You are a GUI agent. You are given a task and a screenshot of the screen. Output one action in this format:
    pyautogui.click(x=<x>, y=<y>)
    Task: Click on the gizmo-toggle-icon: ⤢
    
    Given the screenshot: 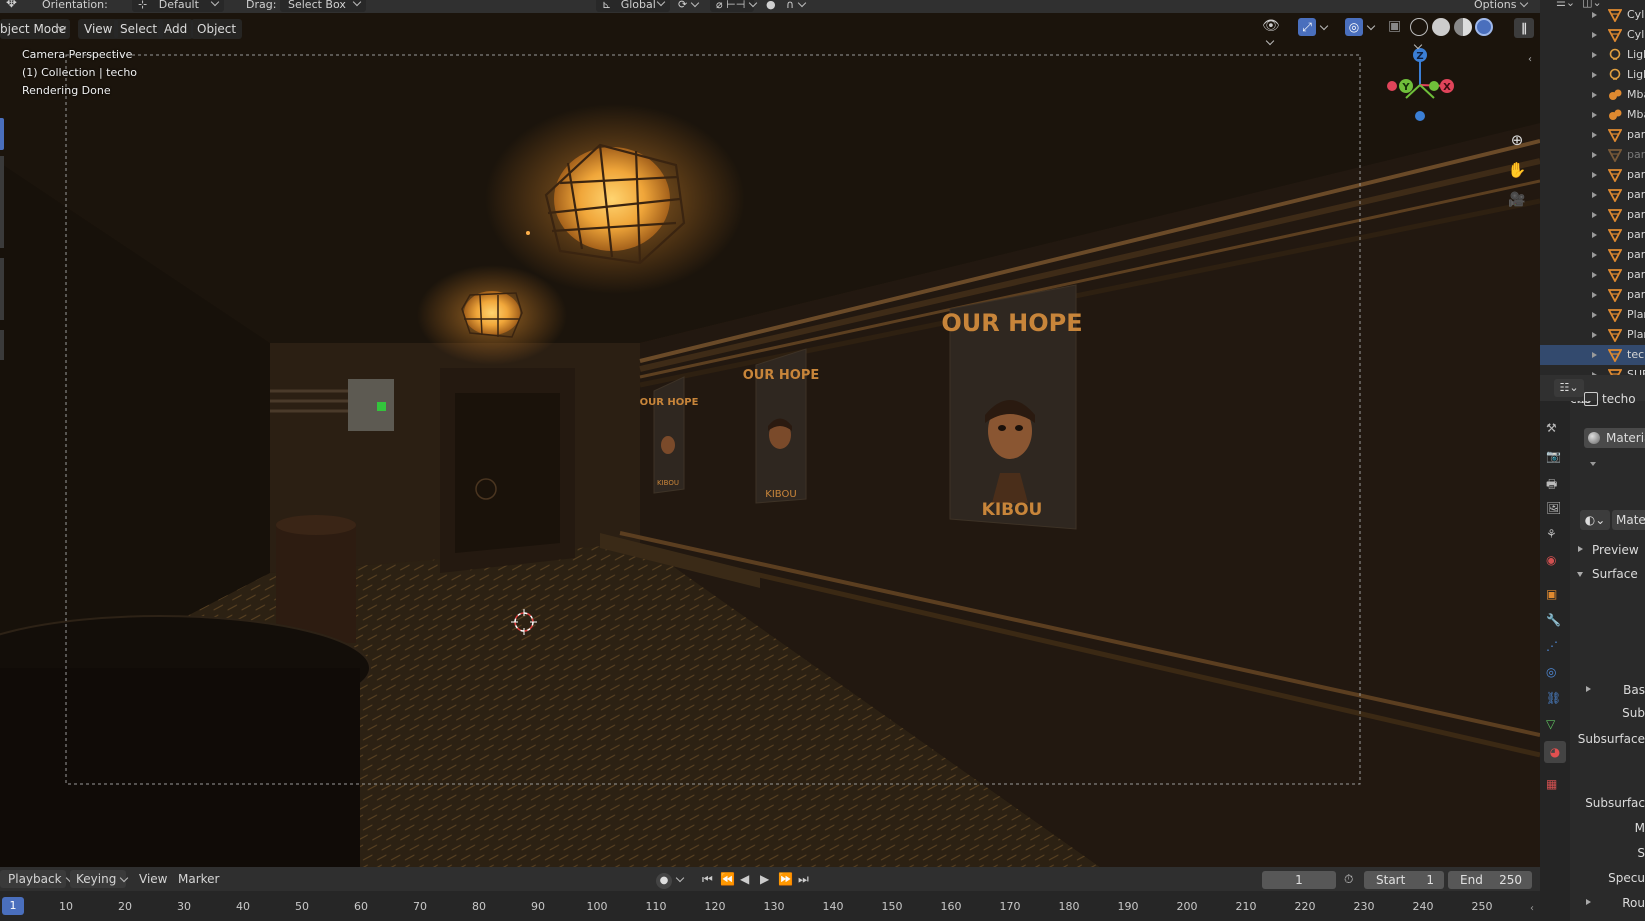 What is the action you would take?
    pyautogui.click(x=1317, y=29)
    